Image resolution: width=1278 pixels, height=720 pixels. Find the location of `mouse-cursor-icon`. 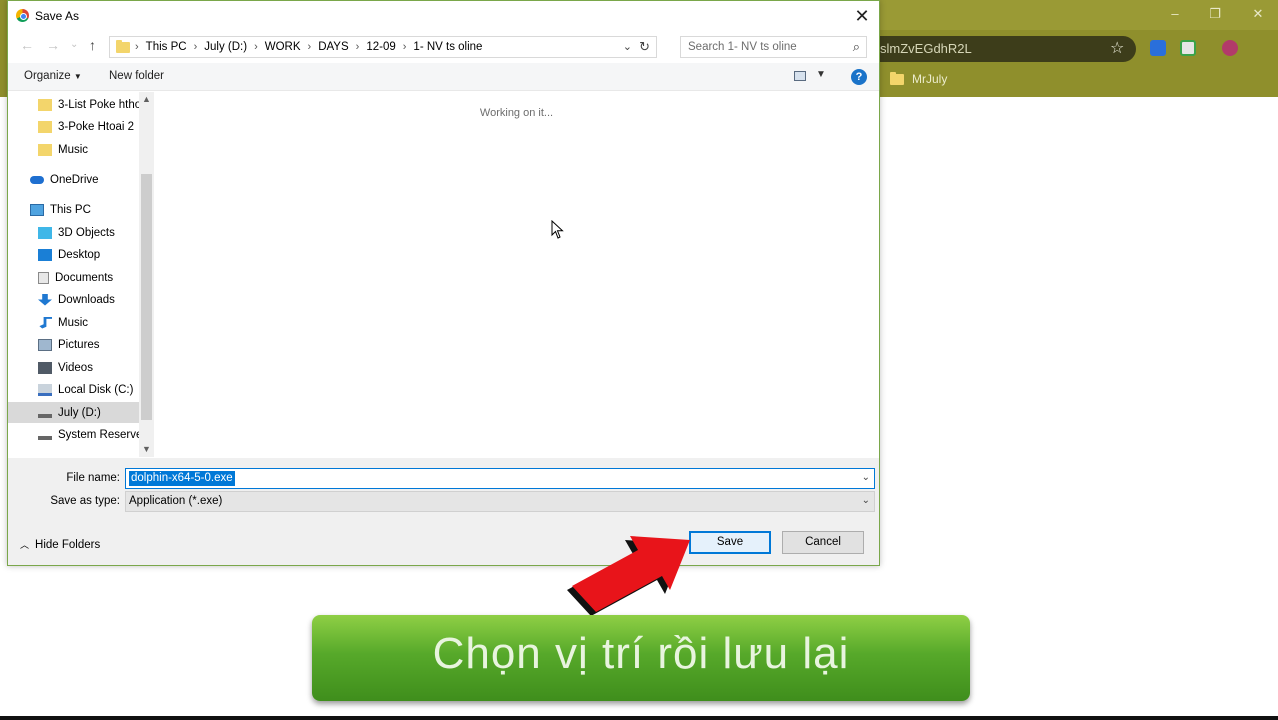

mouse-cursor-icon is located at coordinates (557, 229).